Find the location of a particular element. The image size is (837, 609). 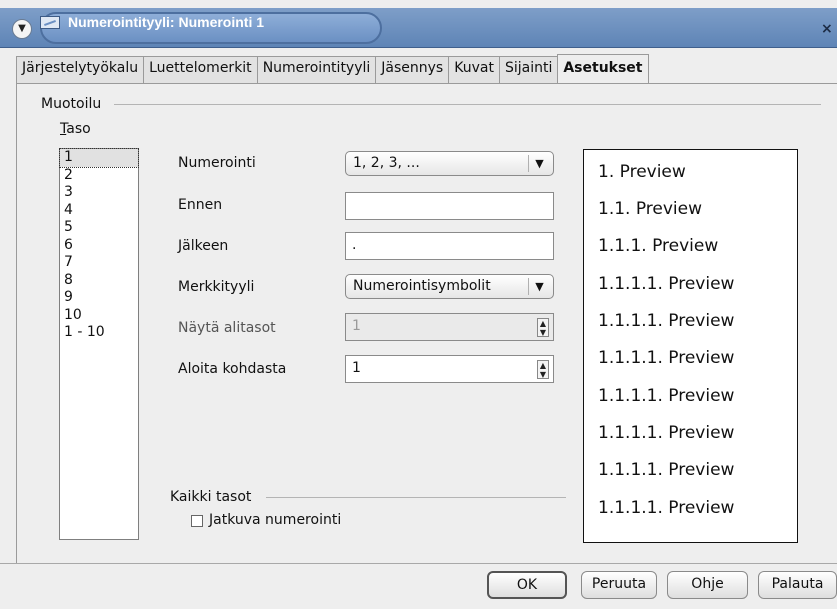

level-title: Taso is located at coordinates (75, 129).